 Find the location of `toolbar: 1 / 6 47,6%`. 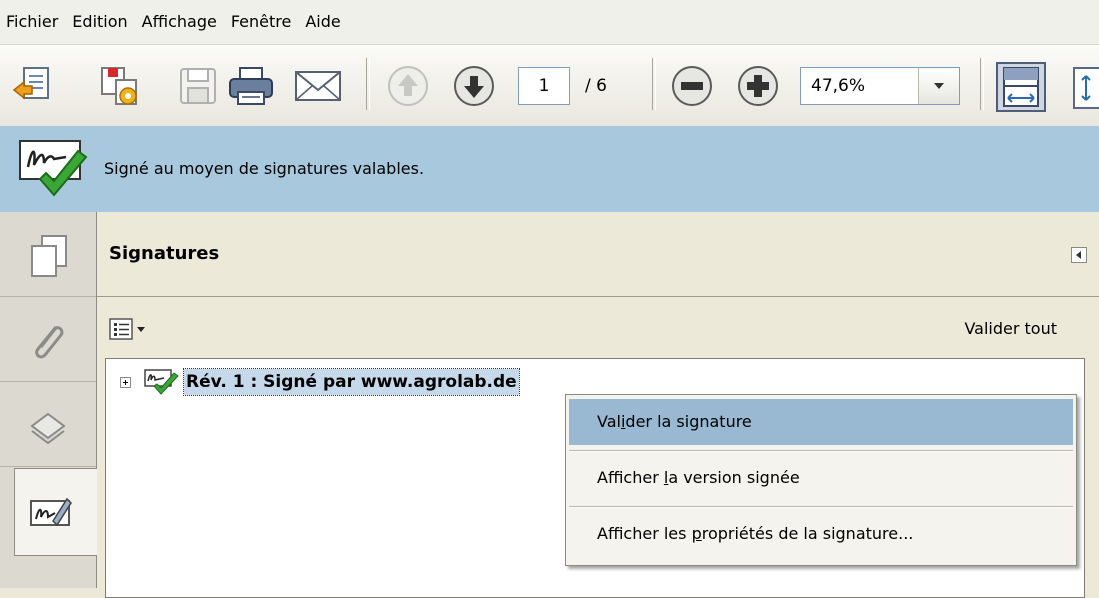

toolbar: 1 / 6 47,6% is located at coordinates (549, 86).